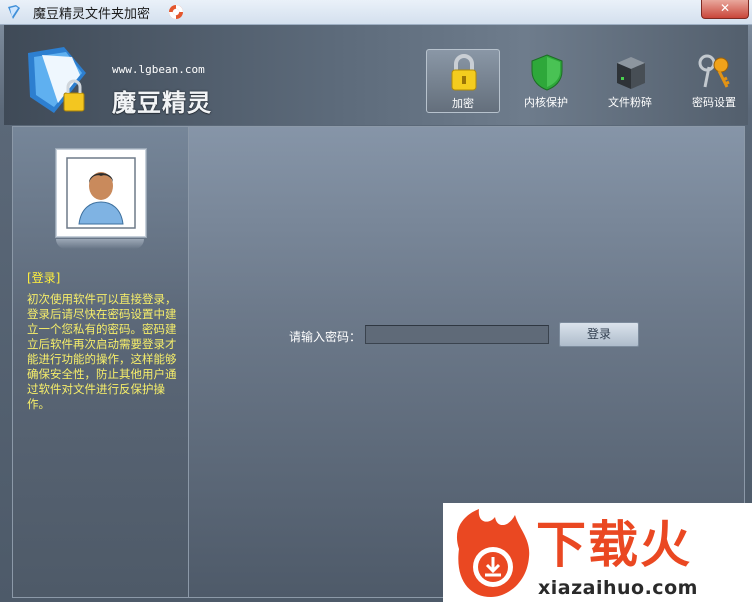  Describe the element at coordinates (176, 12) in the screenshot. I see `lifebuoy-icon` at that location.